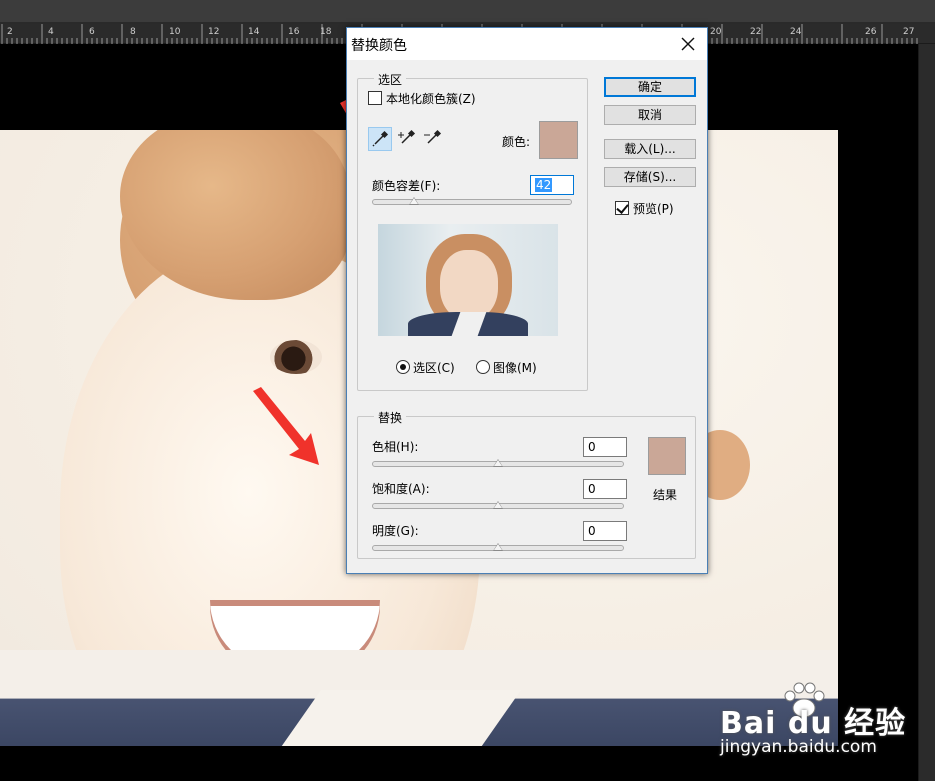 The image size is (935, 781). Describe the element at coordinates (286, 426) in the screenshot. I see `red-arrow-icon` at that location.